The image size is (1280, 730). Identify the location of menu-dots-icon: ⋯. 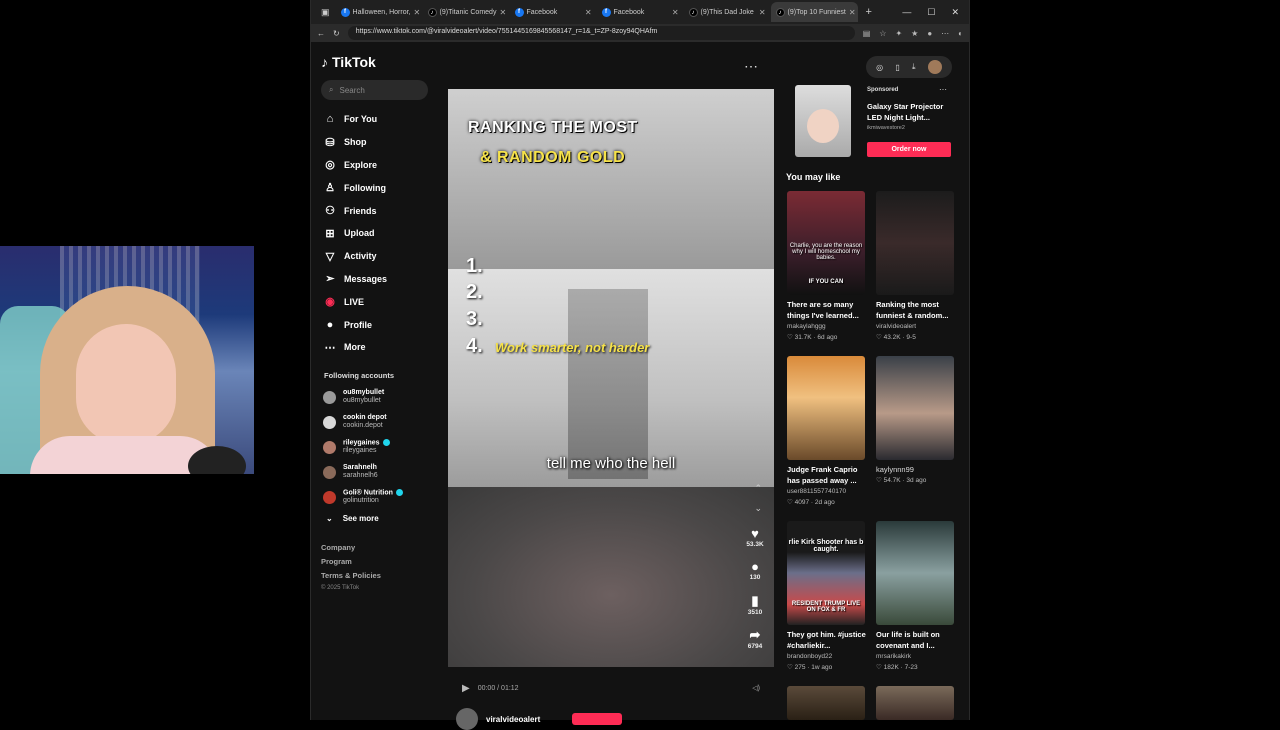
(945, 33).